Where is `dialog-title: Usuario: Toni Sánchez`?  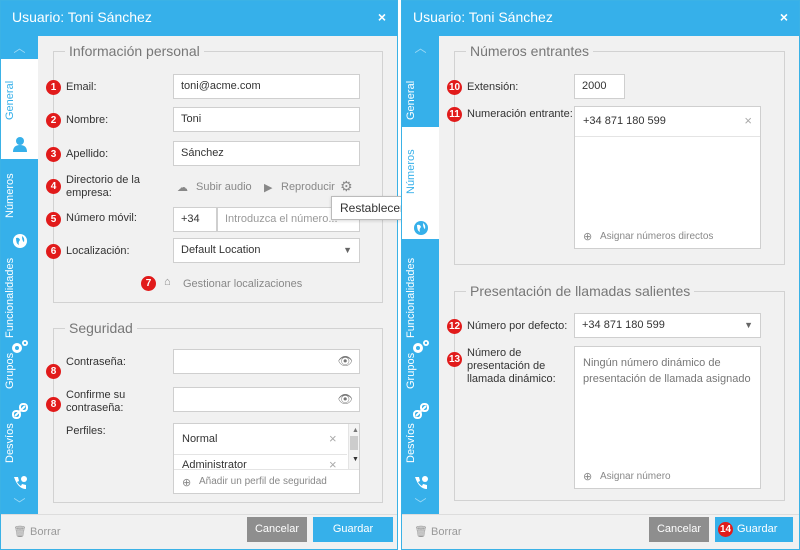 dialog-title: Usuario: Toni Sánchez is located at coordinates (483, 17).